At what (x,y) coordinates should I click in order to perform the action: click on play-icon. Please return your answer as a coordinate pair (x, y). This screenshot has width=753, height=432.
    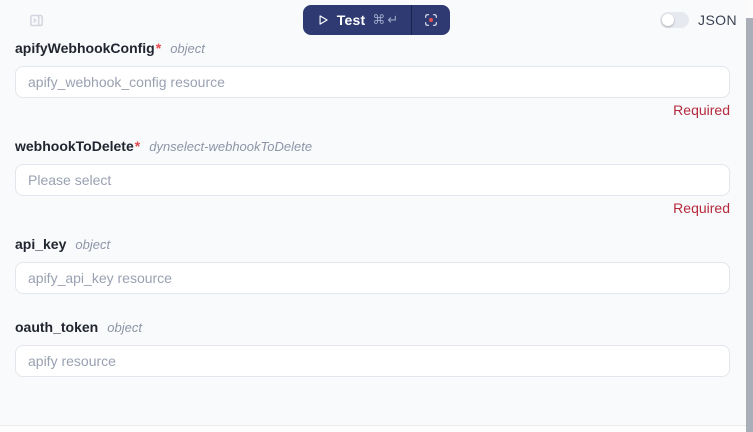
    Looking at the image, I should click on (323, 20).